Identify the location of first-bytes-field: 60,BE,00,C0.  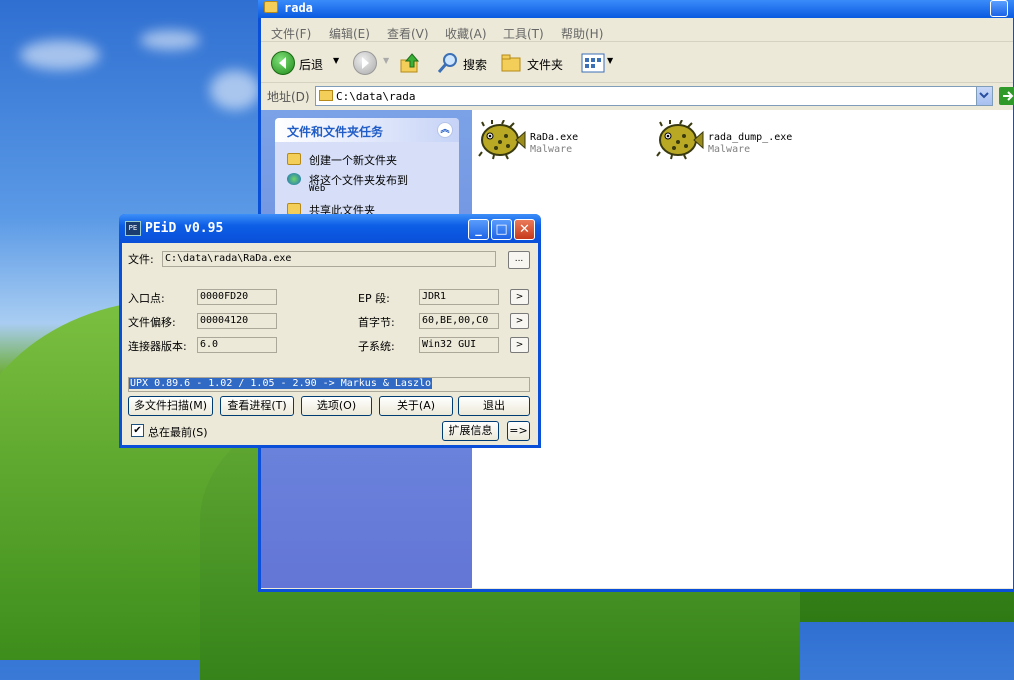
(459, 321).